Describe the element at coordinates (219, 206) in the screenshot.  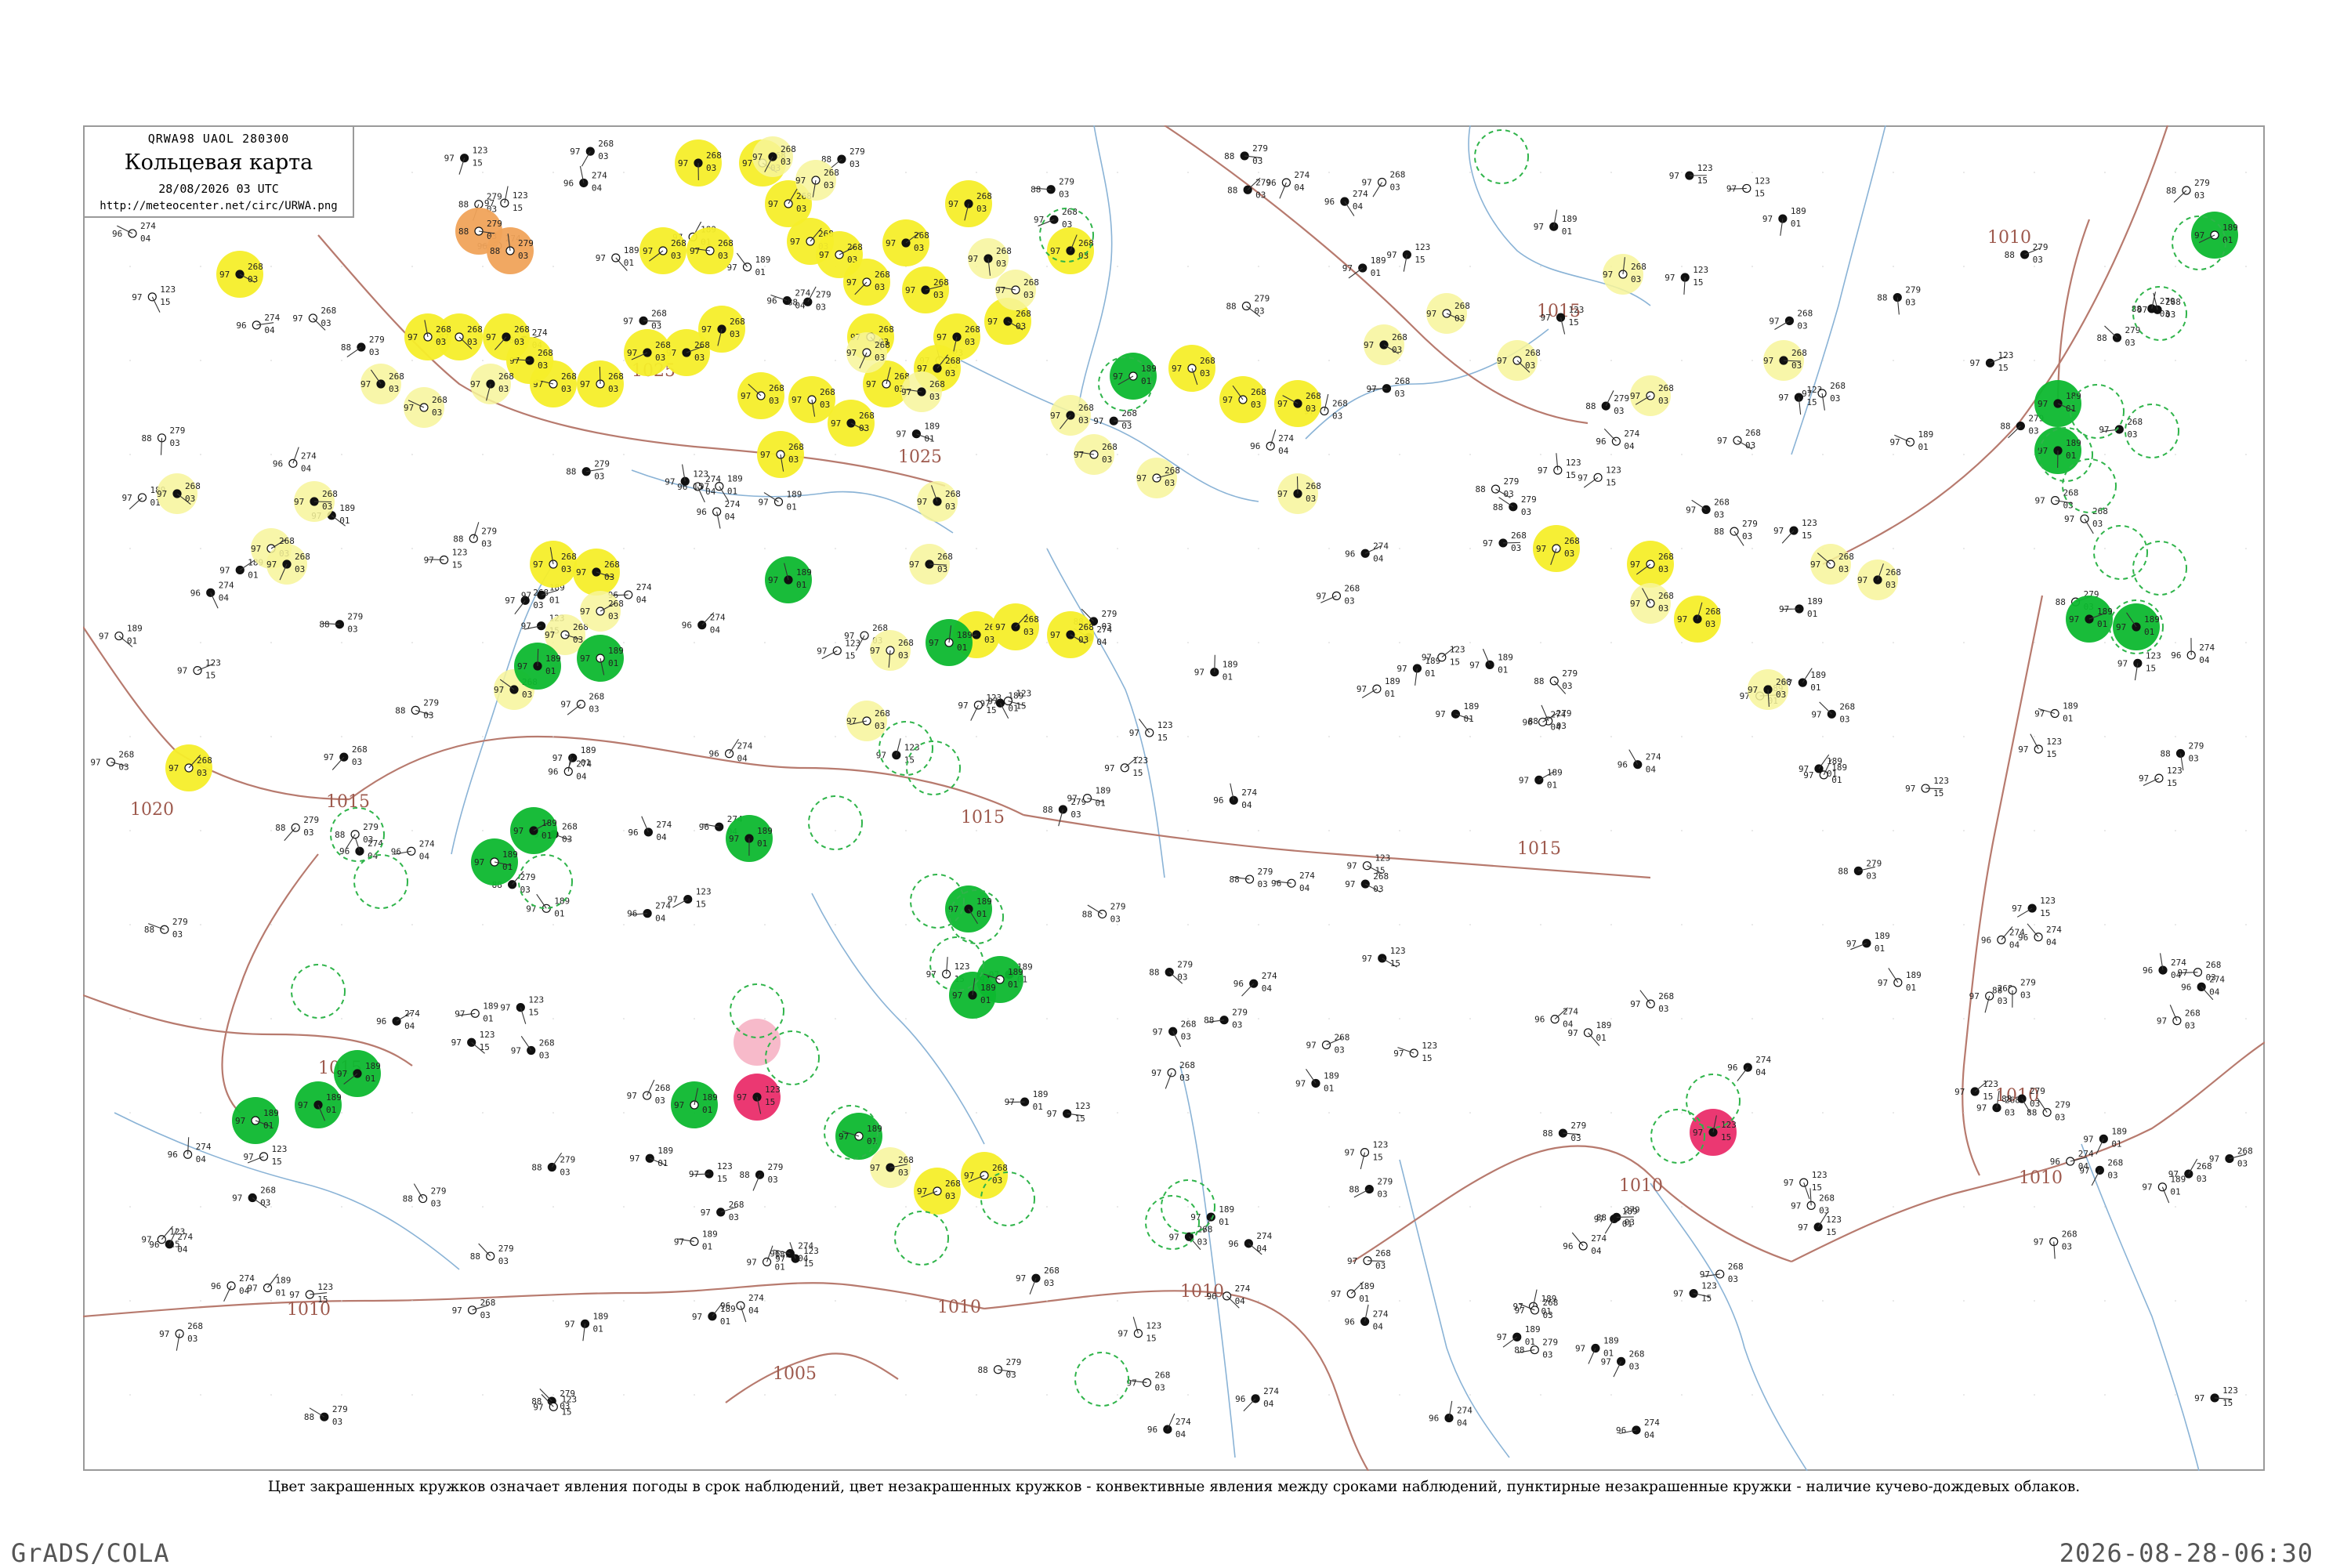
I see `source-url: http://meteocenter.net/circ/URWA.png` at that location.